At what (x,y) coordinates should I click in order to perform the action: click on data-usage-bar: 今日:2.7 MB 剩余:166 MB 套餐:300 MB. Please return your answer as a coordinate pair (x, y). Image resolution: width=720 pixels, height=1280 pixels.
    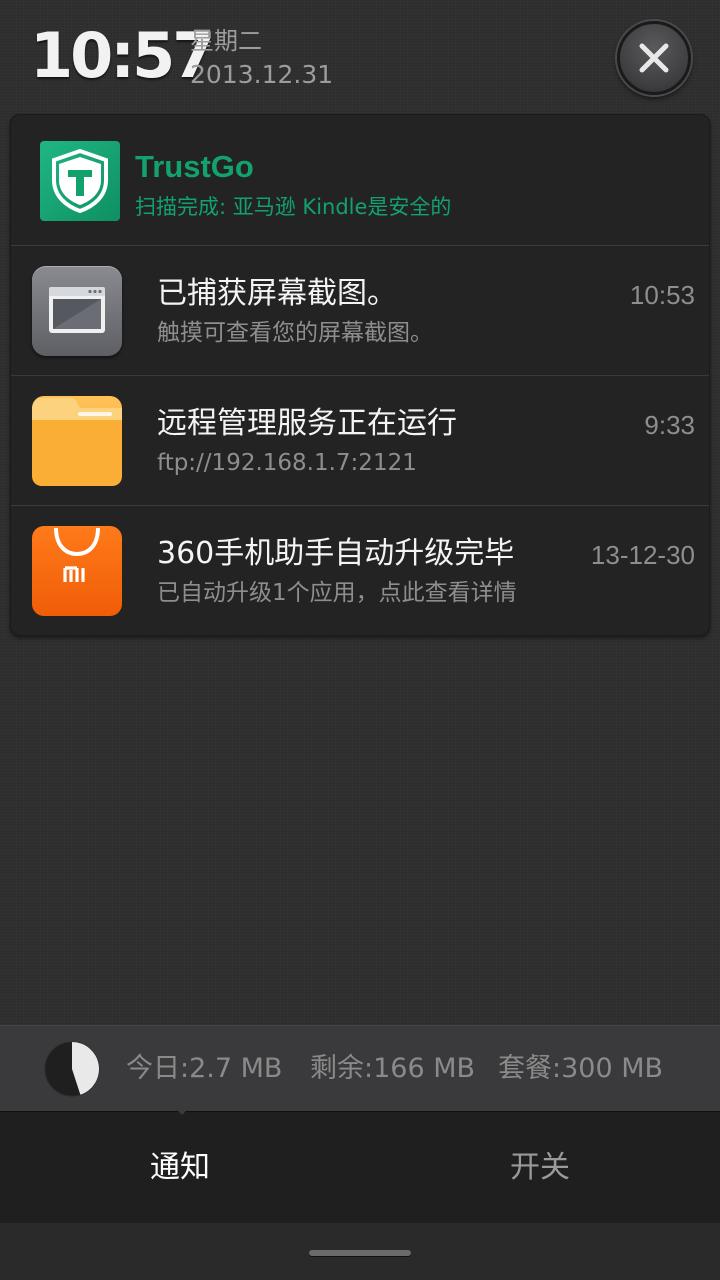
    Looking at the image, I should click on (360, 1068).